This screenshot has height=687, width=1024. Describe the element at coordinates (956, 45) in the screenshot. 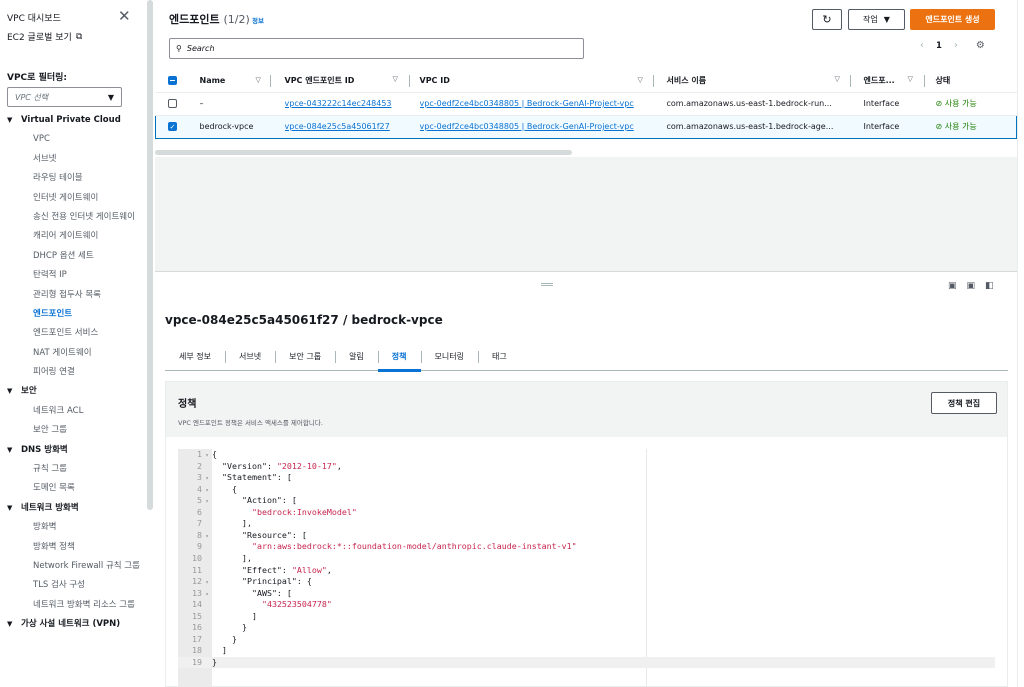

I see `next-page-icon: ›` at that location.